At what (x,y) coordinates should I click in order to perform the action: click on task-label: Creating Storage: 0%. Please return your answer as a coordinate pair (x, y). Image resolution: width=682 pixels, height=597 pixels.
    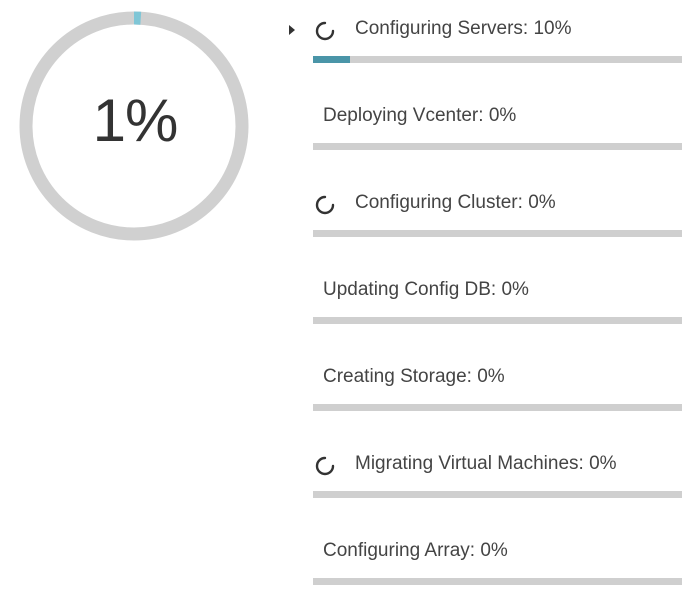
    Looking at the image, I should click on (414, 376).